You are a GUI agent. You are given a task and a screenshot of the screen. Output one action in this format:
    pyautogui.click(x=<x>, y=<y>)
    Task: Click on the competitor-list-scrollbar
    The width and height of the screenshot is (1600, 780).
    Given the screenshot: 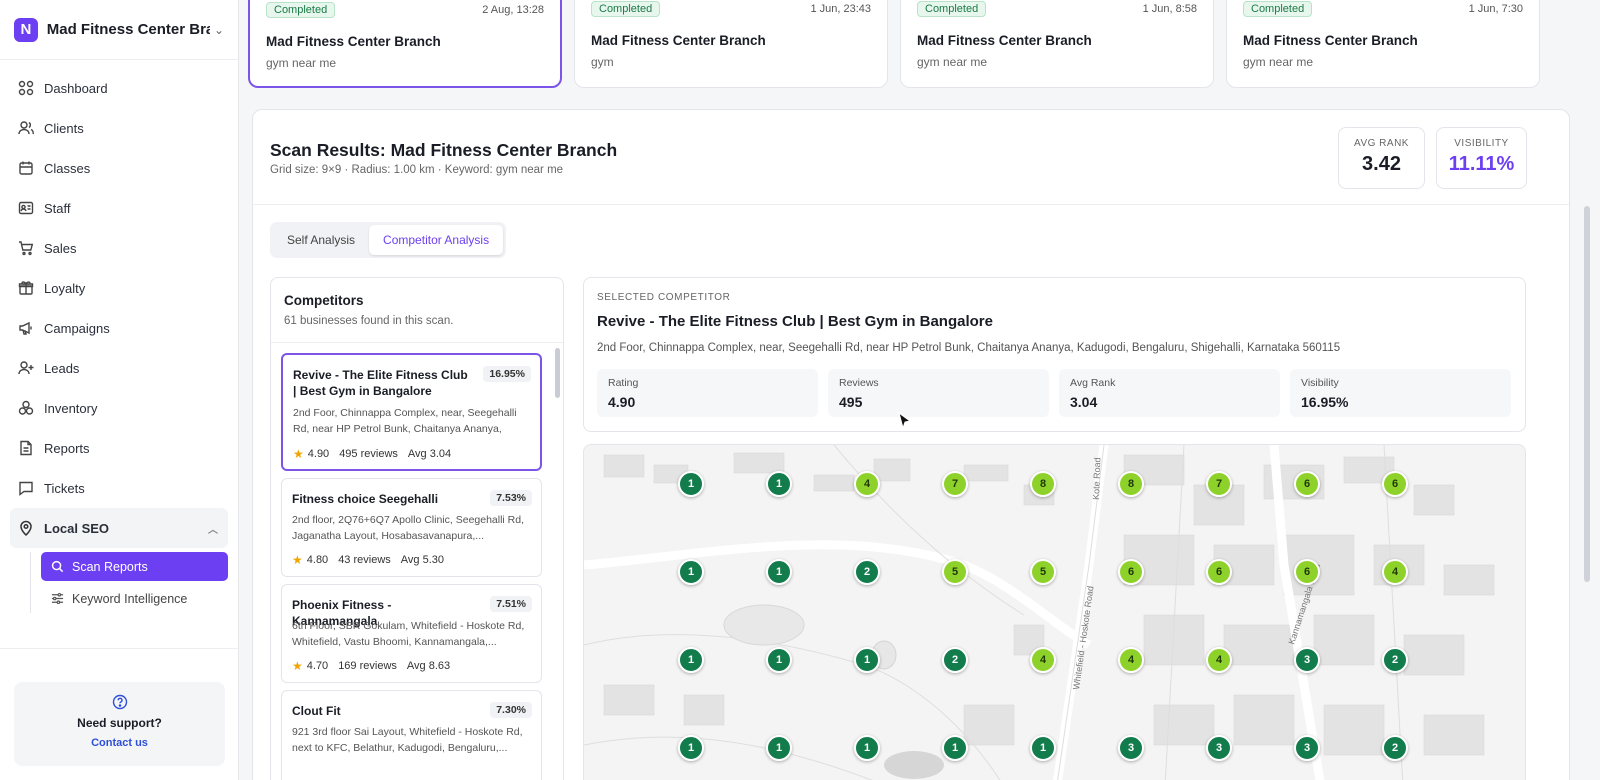 What is the action you would take?
    pyautogui.click(x=557, y=373)
    